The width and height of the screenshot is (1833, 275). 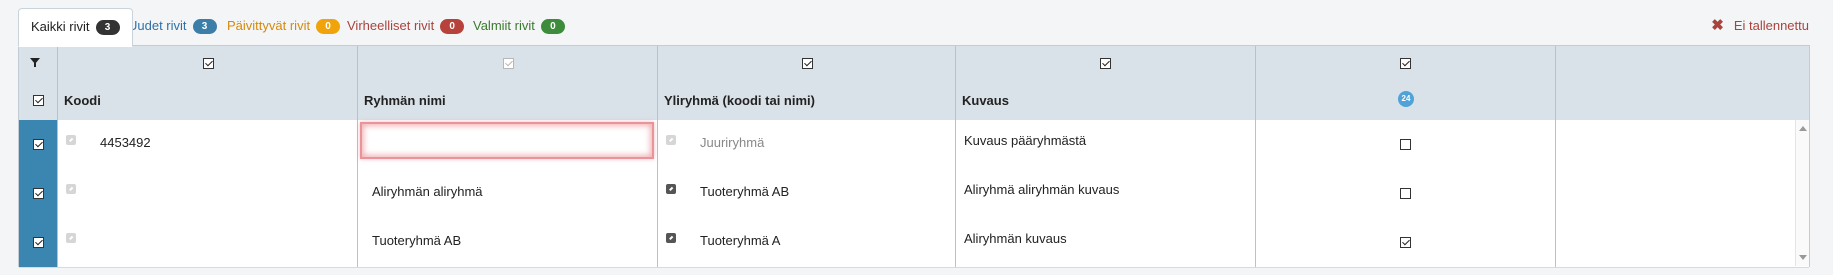 What do you see at coordinates (125, 142) in the screenshot?
I see `koodi-value: 4453492` at bounding box center [125, 142].